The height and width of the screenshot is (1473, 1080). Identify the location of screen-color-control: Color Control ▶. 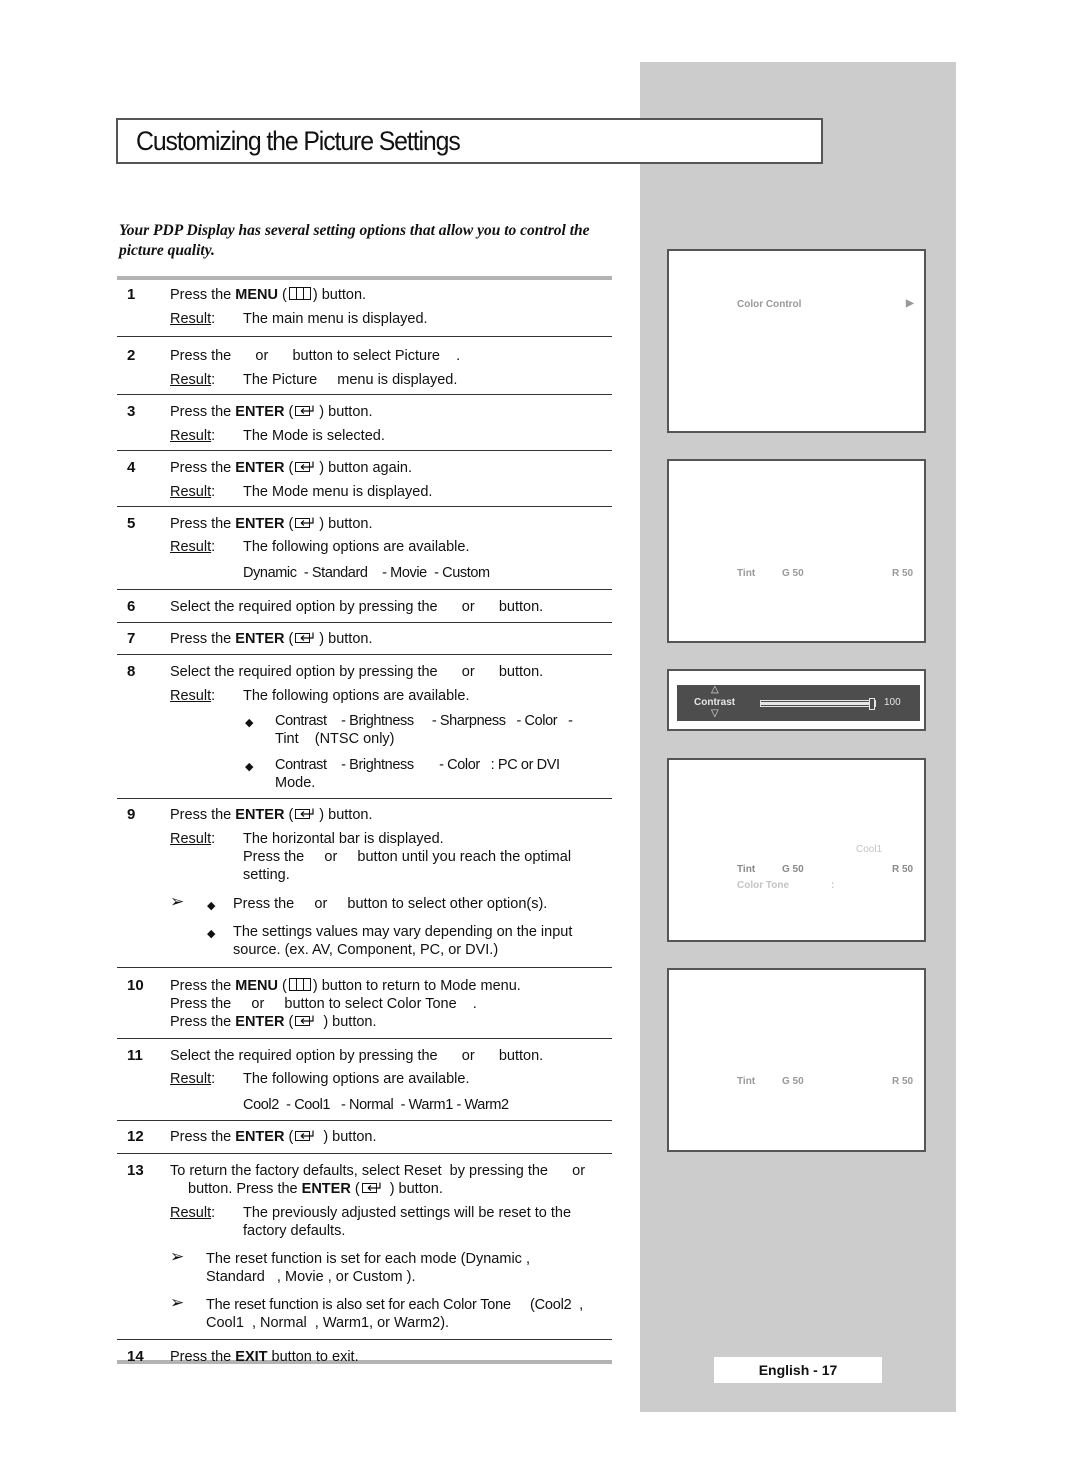
(796, 341).